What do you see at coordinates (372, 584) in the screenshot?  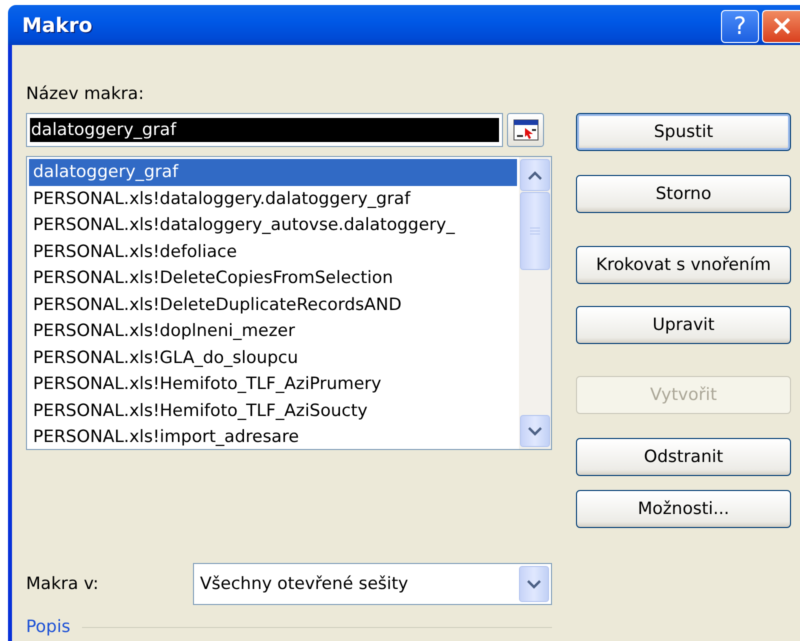 I see `macros-in-dropdown: Všechny otevřené sešity` at bounding box center [372, 584].